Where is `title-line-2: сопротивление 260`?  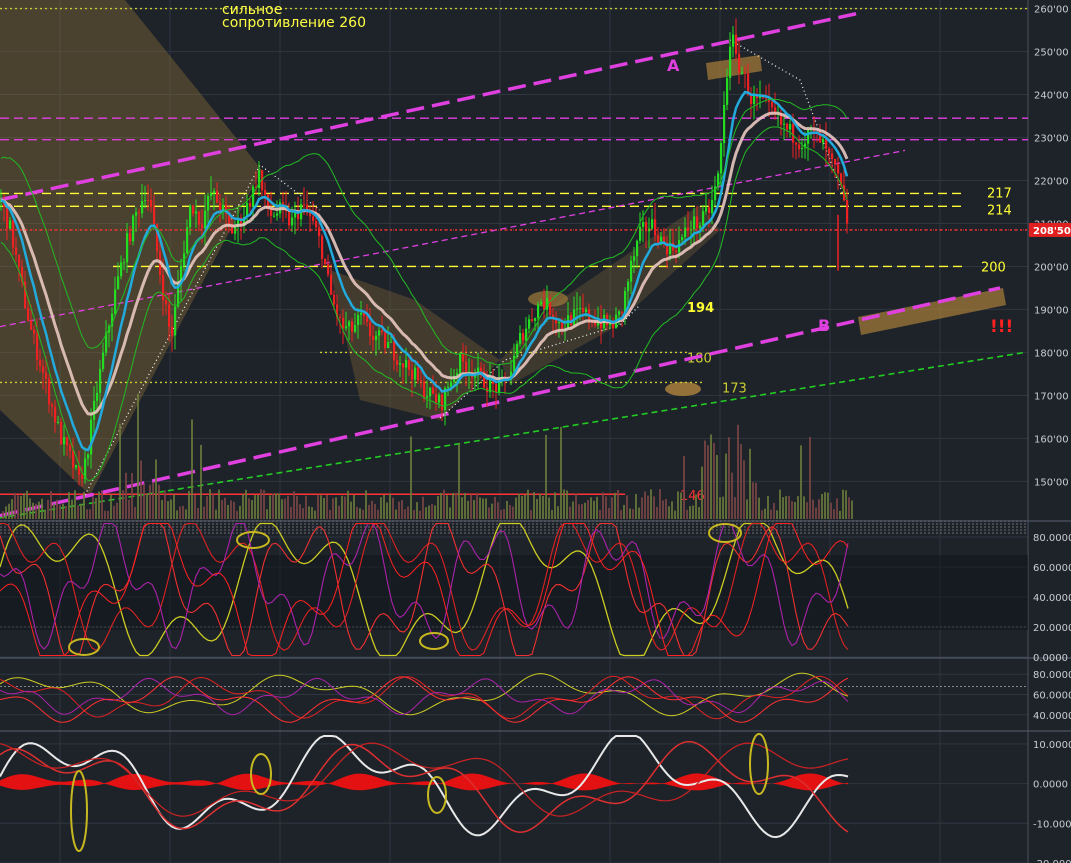
title-line-2: сопротивление 260 is located at coordinates (294, 23).